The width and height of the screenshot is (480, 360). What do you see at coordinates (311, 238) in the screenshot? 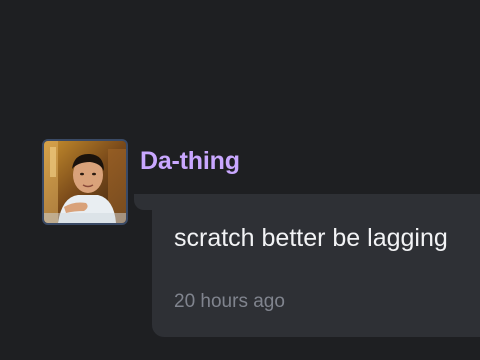
I see `message-text: scratch better be lagging` at bounding box center [311, 238].